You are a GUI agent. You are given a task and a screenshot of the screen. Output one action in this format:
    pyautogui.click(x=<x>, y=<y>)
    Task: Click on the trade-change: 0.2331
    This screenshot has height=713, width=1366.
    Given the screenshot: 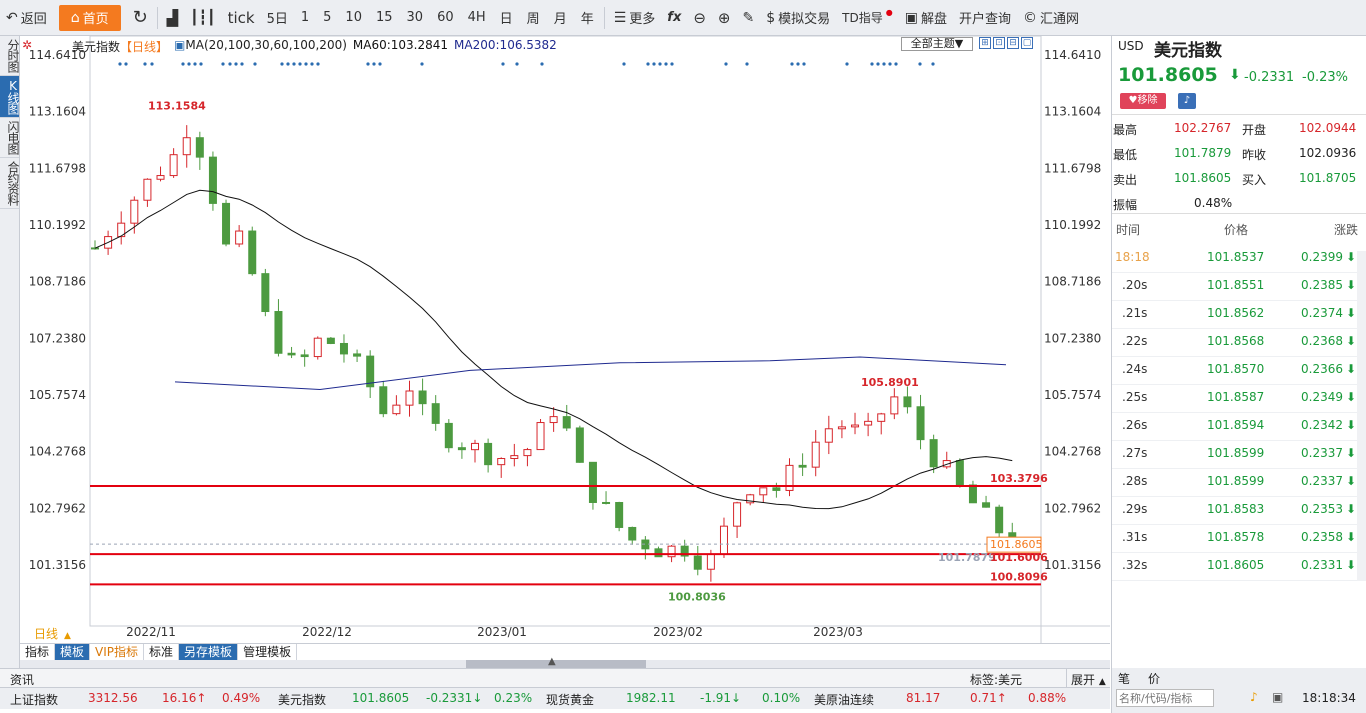 What is the action you would take?
    pyautogui.click(x=1322, y=565)
    